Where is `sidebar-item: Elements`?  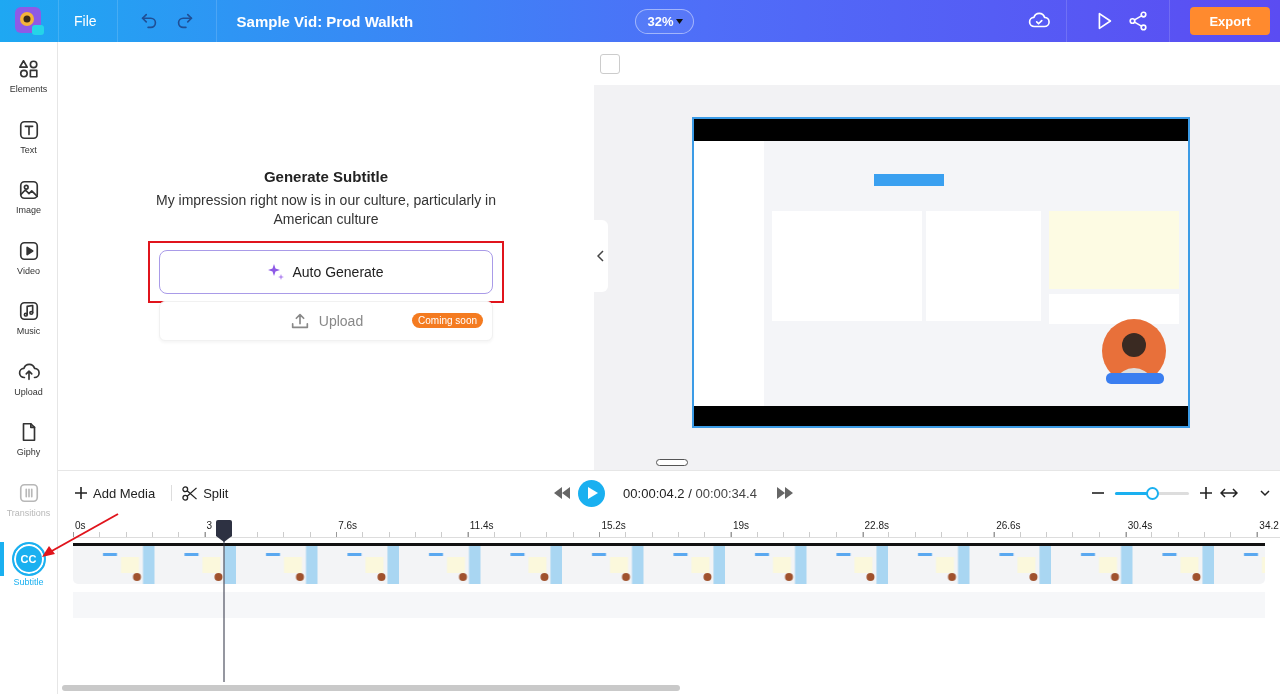
sidebar-item: Elements is located at coordinates (28, 88).